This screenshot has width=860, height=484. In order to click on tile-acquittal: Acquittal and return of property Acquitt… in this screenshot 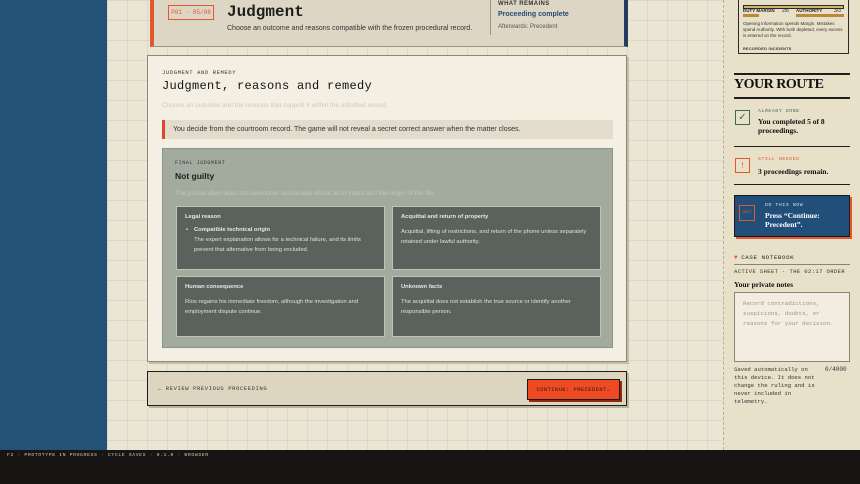, I will do `click(496, 238)`.